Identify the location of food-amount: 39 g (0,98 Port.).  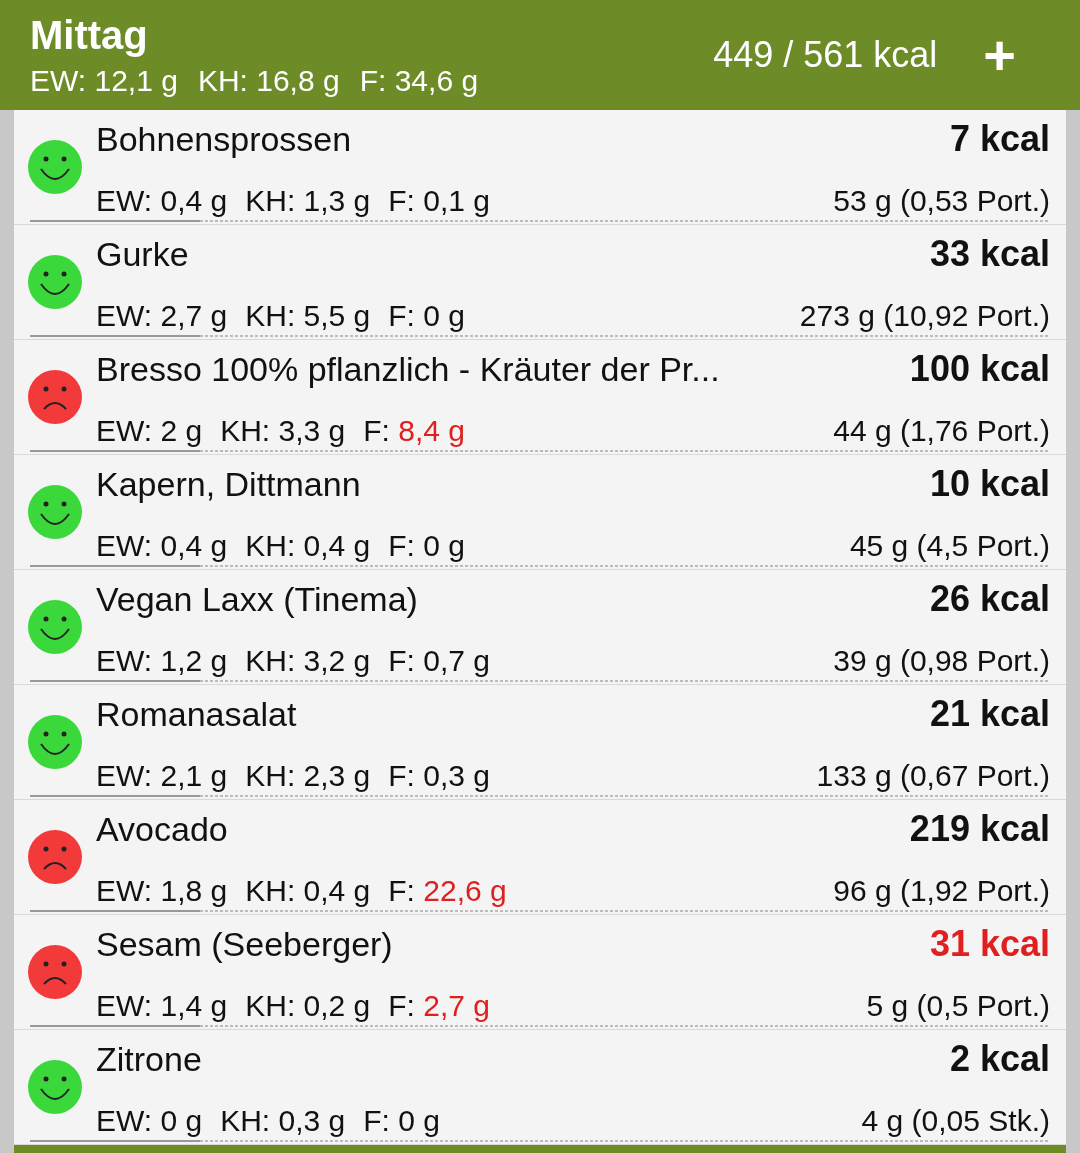
(941, 660).